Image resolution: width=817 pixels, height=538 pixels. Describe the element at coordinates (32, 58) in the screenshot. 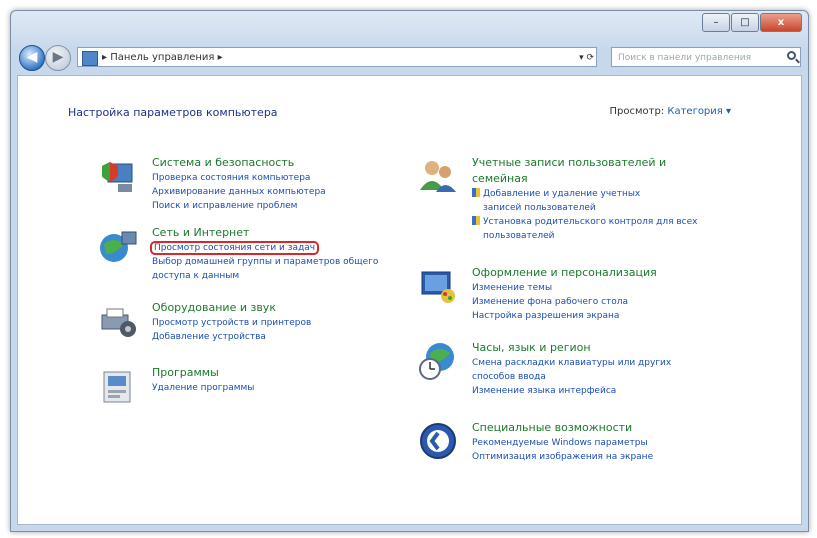

I see `back-button: ◀` at that location.